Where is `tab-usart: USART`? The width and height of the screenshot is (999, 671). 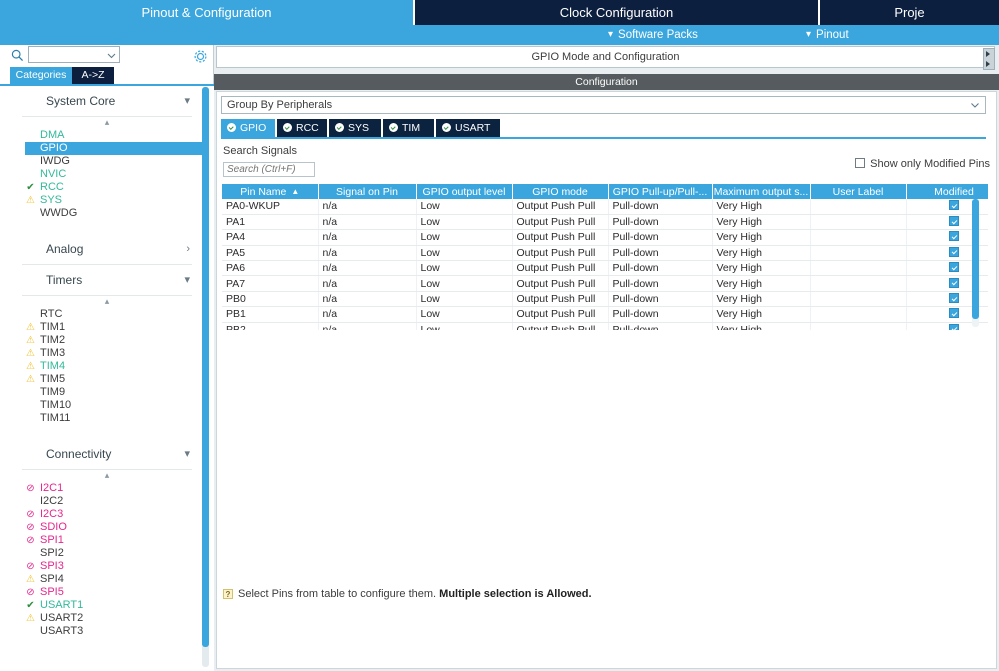 tab-usart: USART is located at coordinates (468, 128).